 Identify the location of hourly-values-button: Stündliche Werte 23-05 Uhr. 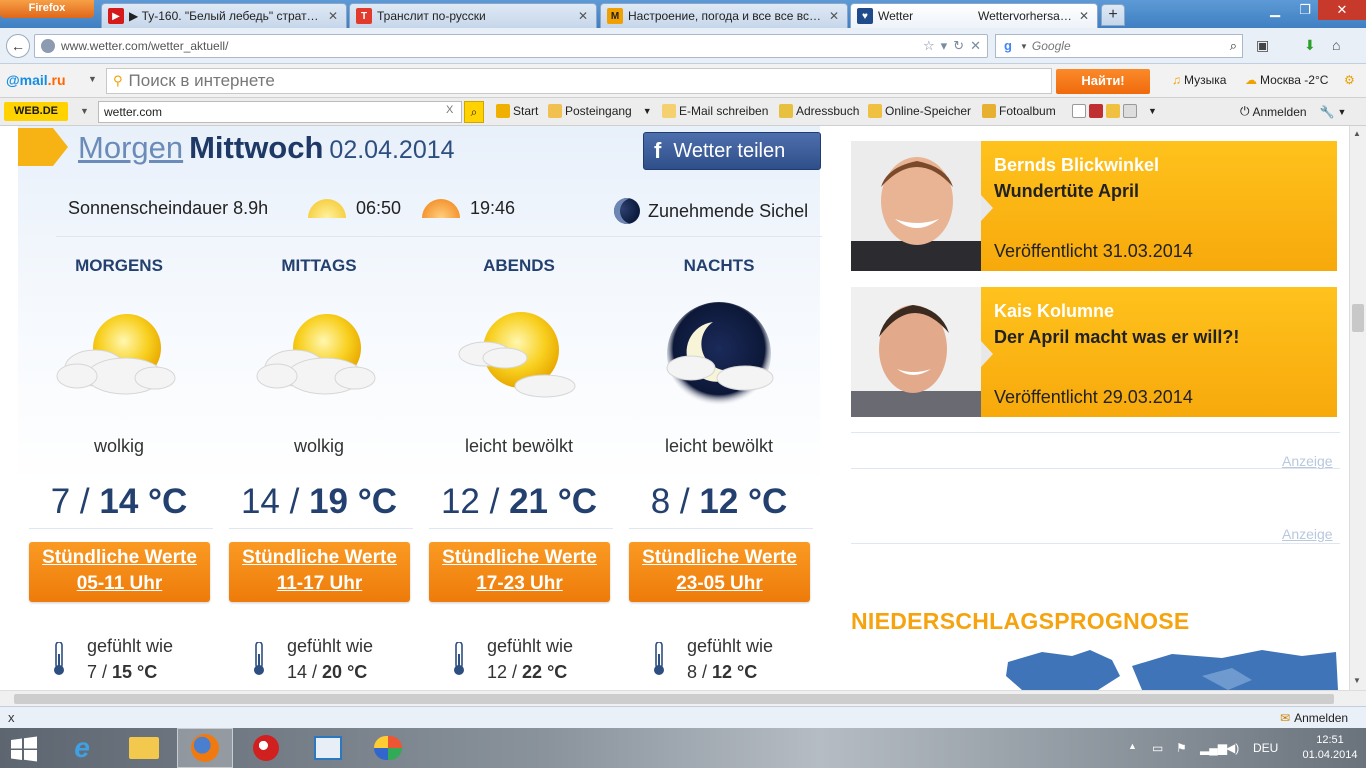
(719, 572).